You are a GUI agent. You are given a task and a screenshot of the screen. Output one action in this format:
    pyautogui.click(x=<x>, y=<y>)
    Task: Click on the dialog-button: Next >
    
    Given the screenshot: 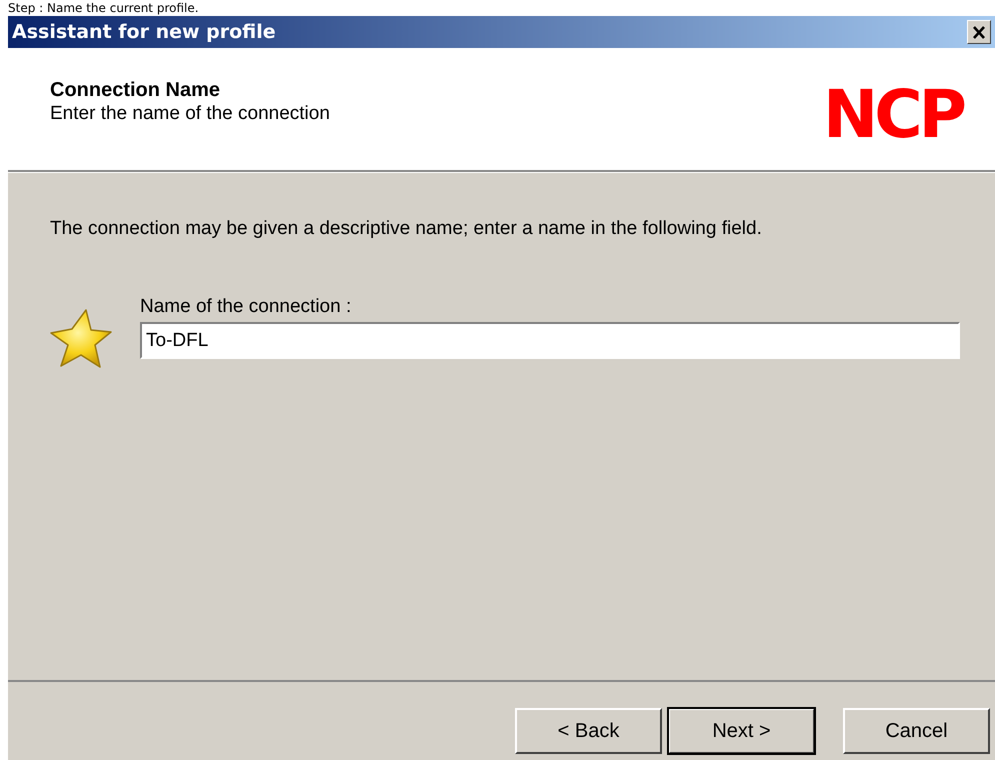 What is the action you would take?
    pyautogui.click(x=741, y=731)
    